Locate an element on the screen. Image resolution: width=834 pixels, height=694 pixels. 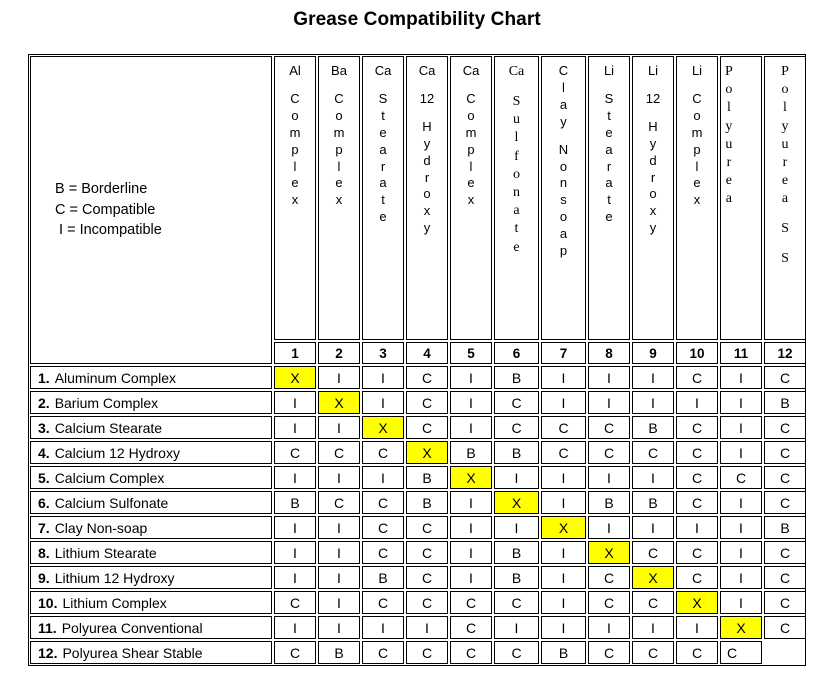
cell-r3-c8: C is located at coordinates (609, 427).